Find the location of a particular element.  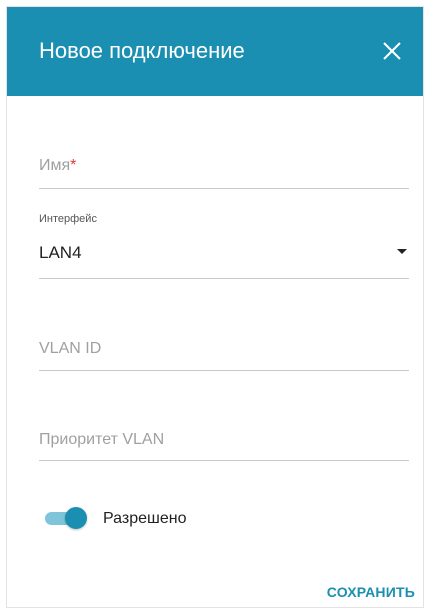

enabled-toggle is located at coordinates (67, 518).